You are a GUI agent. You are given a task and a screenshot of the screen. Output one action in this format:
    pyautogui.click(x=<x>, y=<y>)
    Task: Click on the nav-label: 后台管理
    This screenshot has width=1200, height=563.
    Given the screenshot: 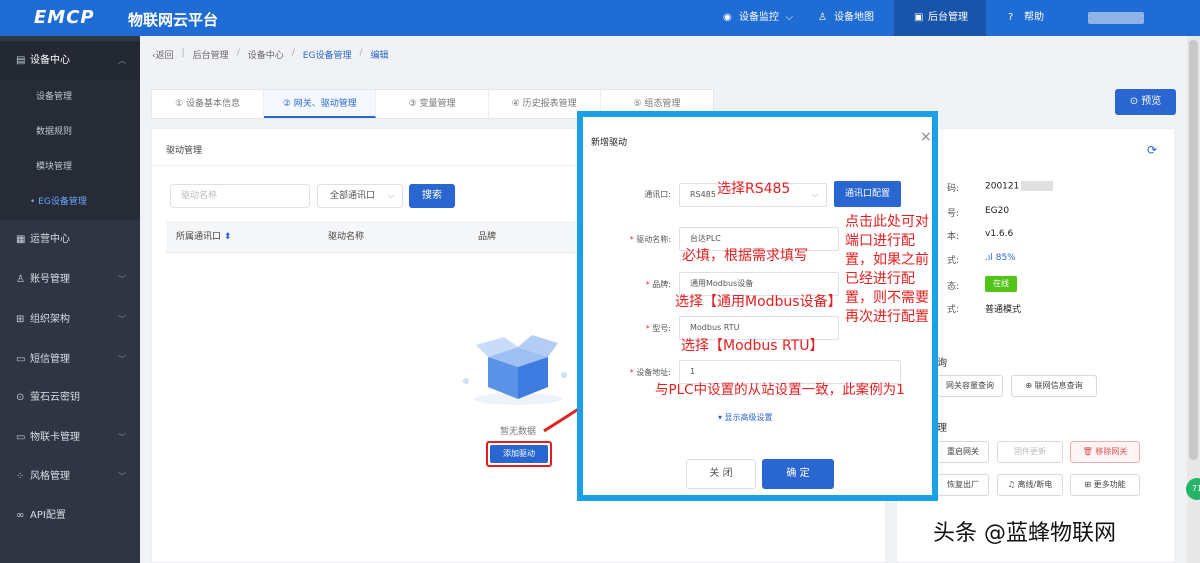 What is the action you would take?
    pyautogui.click(x=948, y=17)
    